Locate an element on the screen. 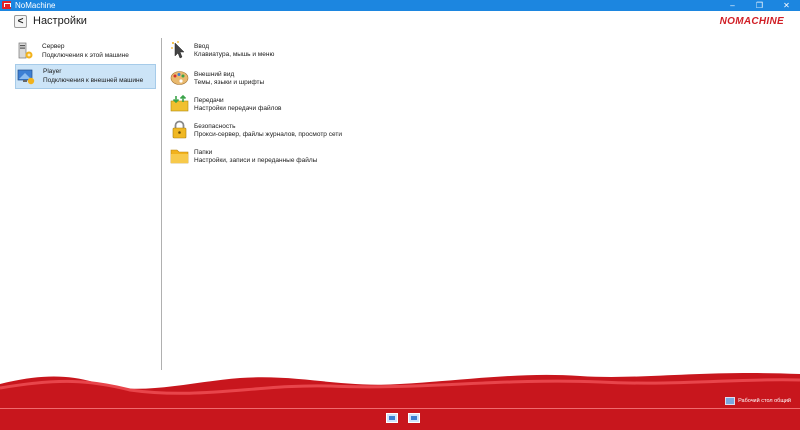  window-title: NoMachine is located at coordinates (35, 5).